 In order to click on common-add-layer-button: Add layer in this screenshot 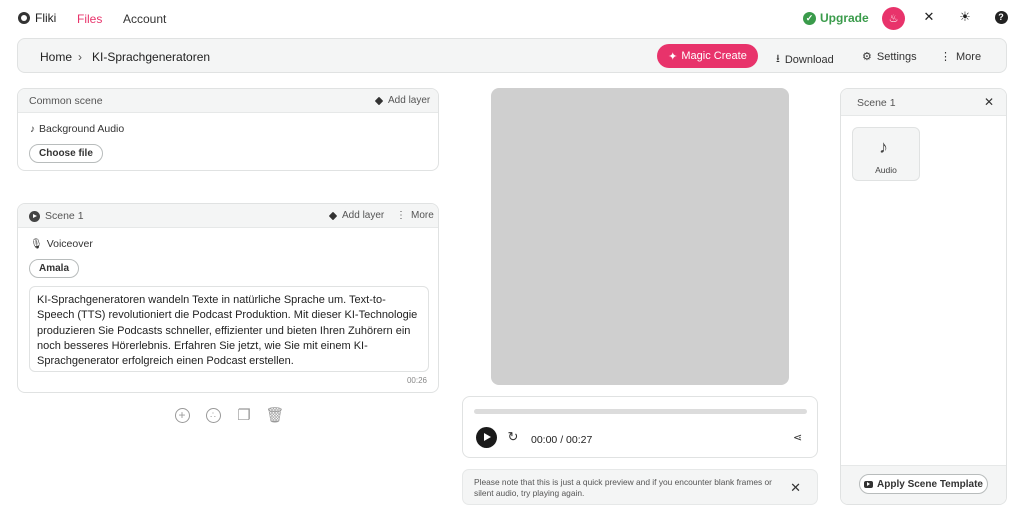, I will do `click(402, 100)`.